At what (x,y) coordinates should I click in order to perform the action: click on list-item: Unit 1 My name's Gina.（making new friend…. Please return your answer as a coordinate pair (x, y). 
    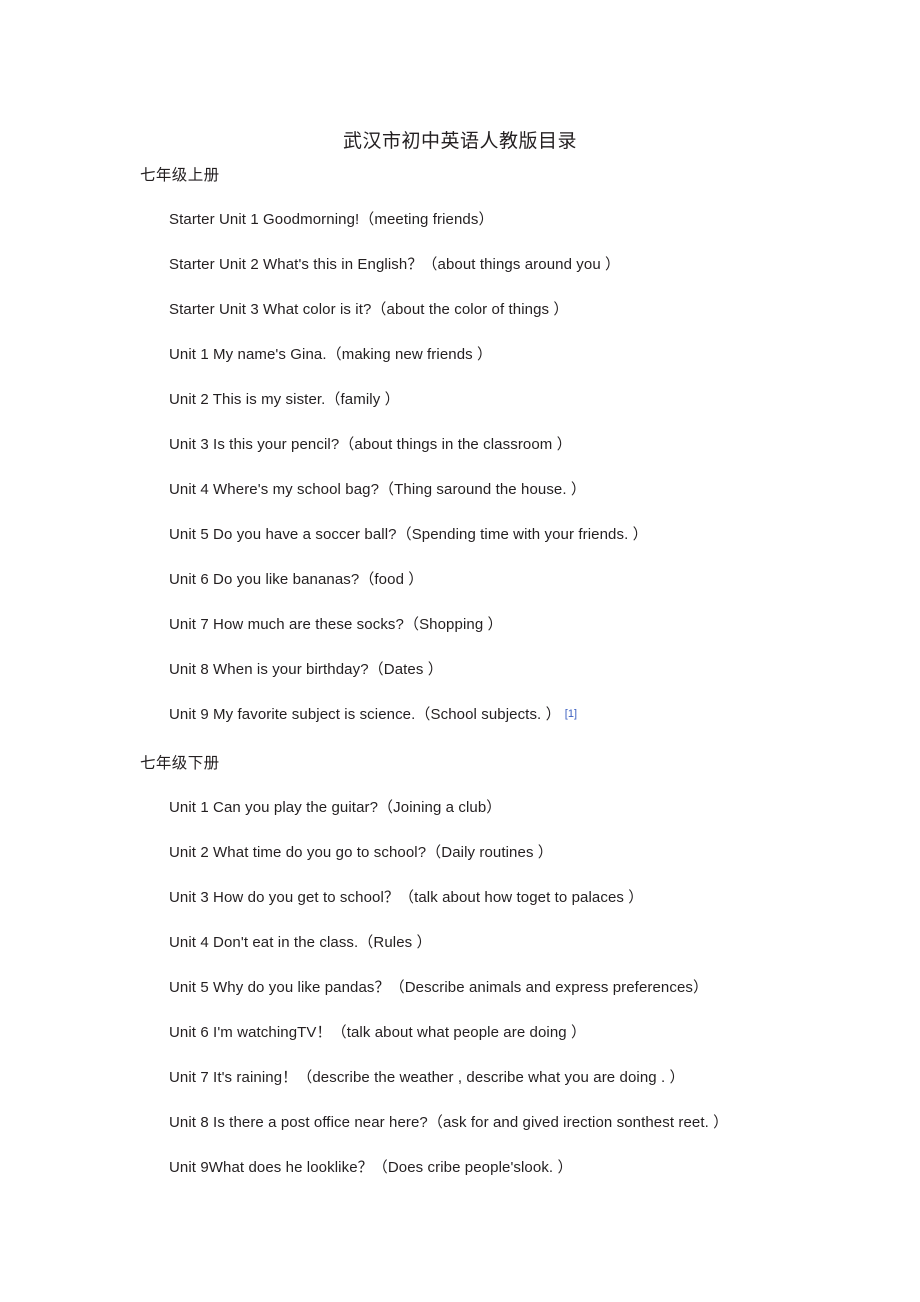
    Looking at the image, I should click on (408, 354).